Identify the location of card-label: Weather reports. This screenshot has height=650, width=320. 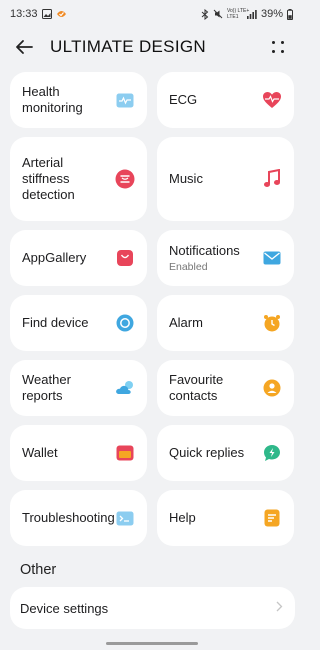
(46, 387).